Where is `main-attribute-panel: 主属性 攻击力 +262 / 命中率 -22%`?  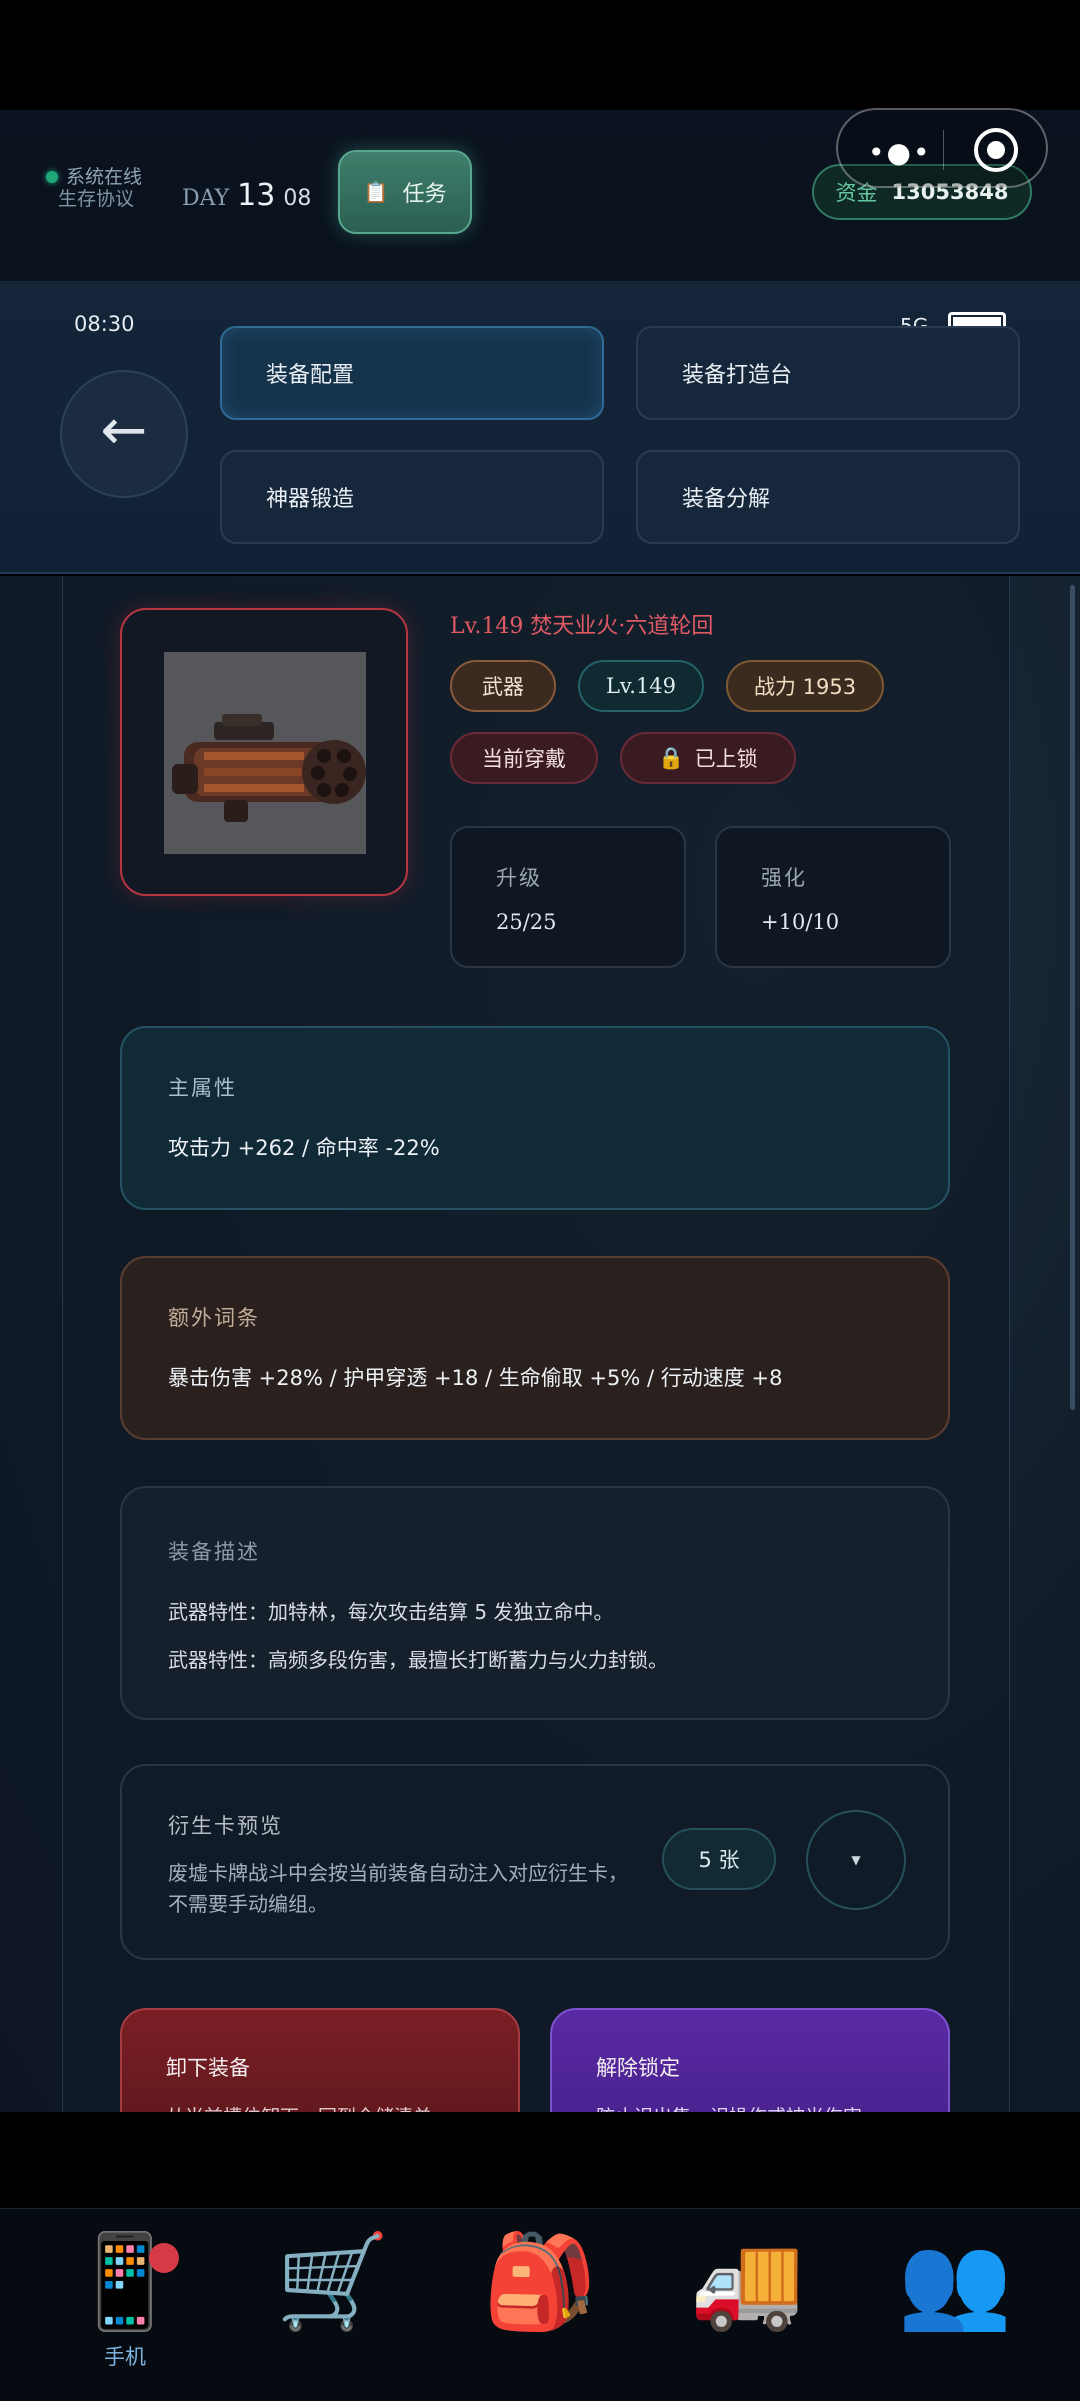 main-attribute-panel: 主属性 攻击力 +262 / 命中率 -22% is located at coordinates (535, 1118).